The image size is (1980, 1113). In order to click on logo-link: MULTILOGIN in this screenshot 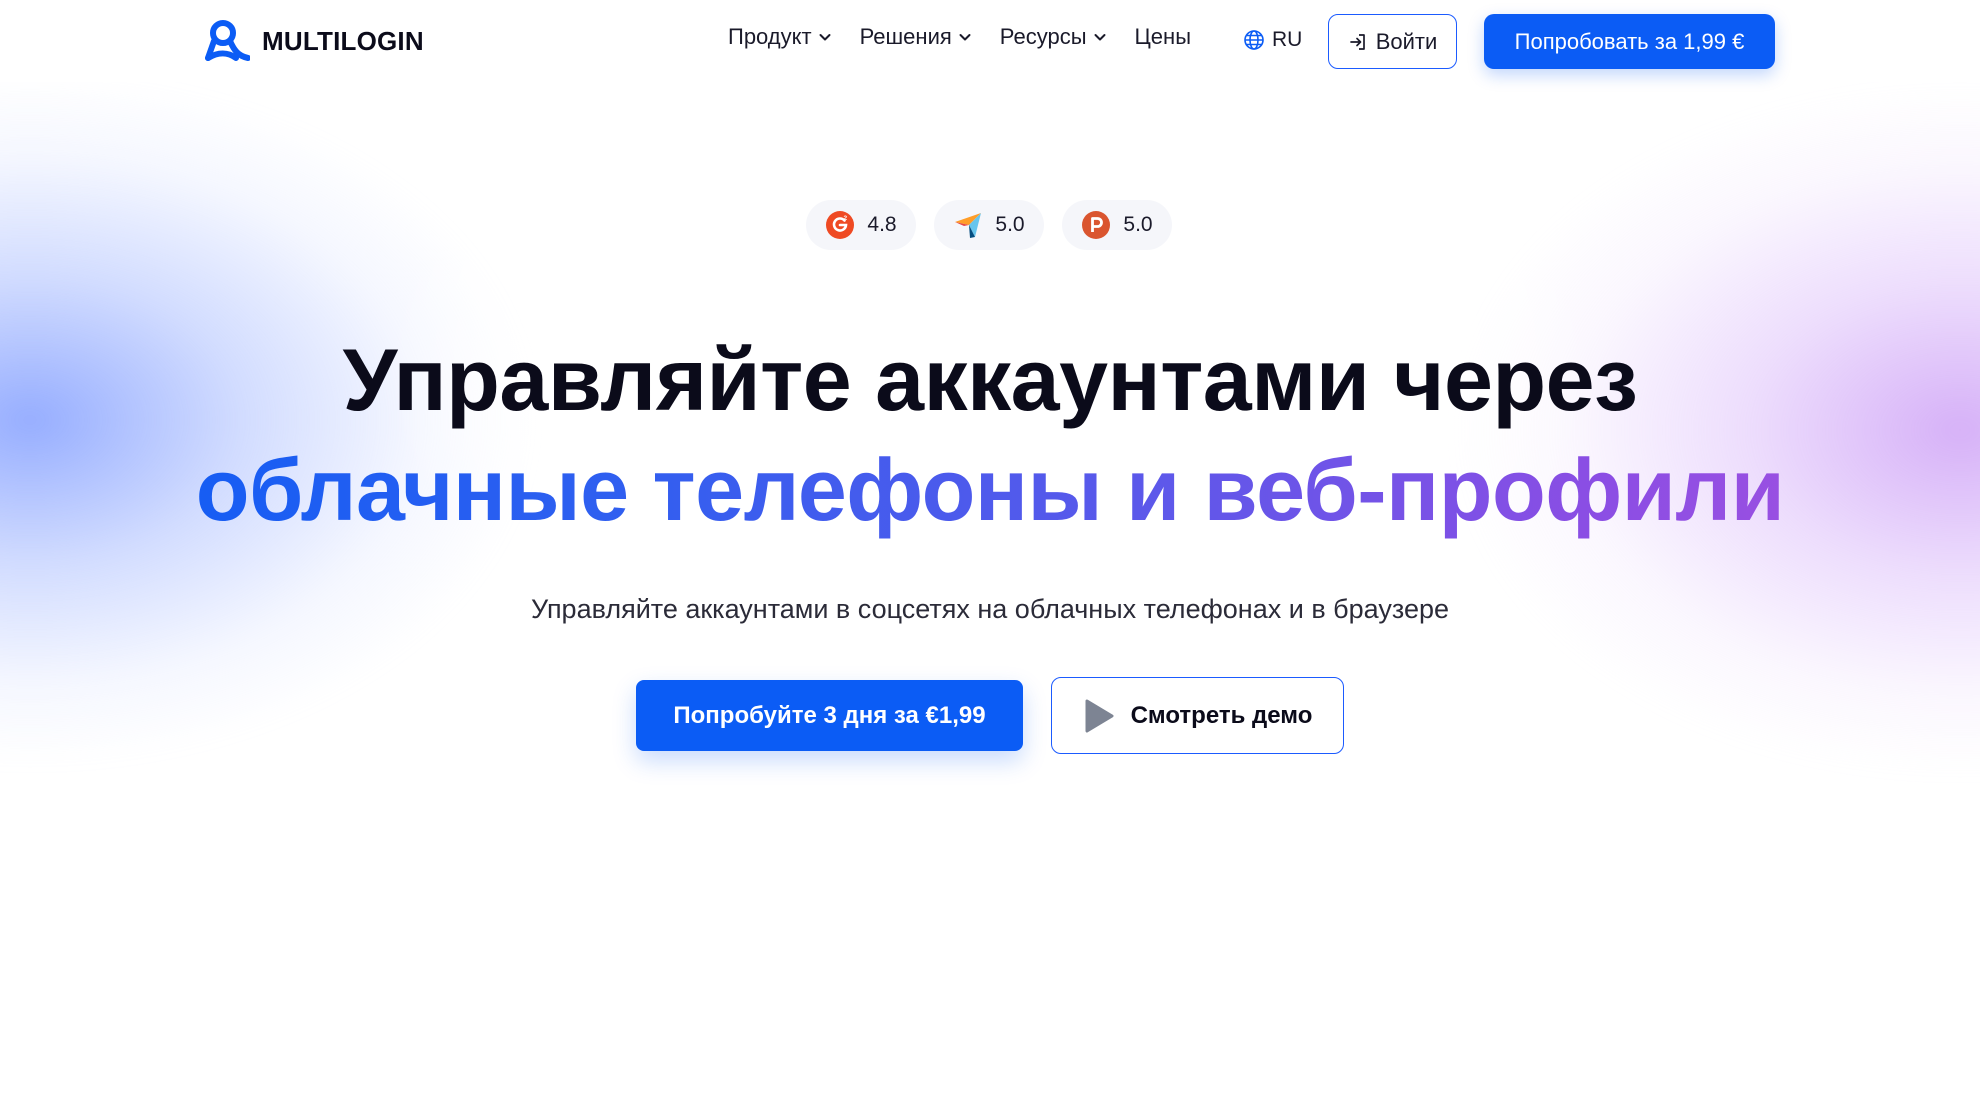, I will do `click(314, 41)`.